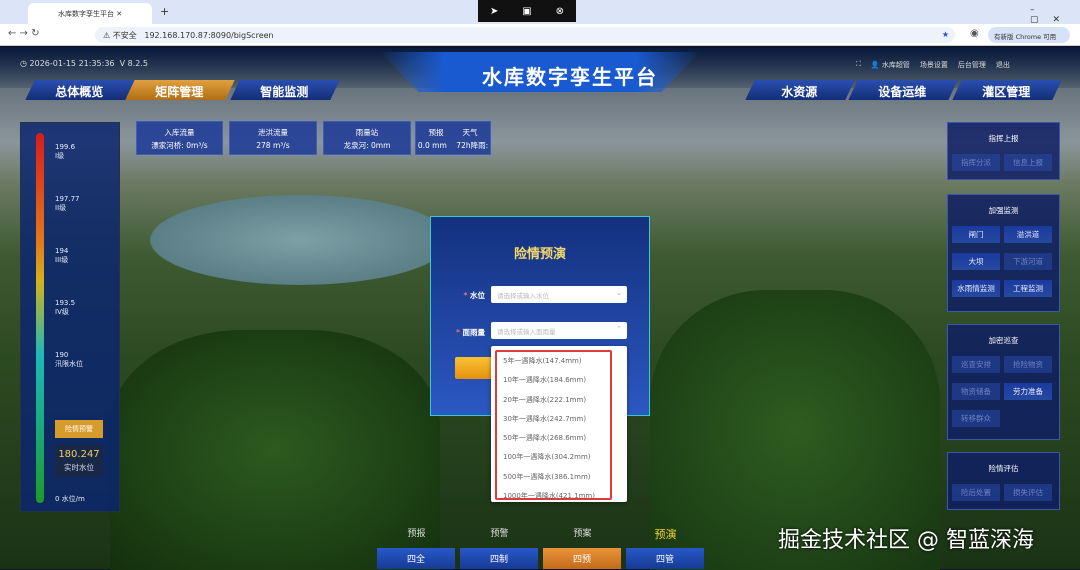 This screenshot has width=1080, height=570. I want to click on bottom-tab: 预演, so click(665, 532).